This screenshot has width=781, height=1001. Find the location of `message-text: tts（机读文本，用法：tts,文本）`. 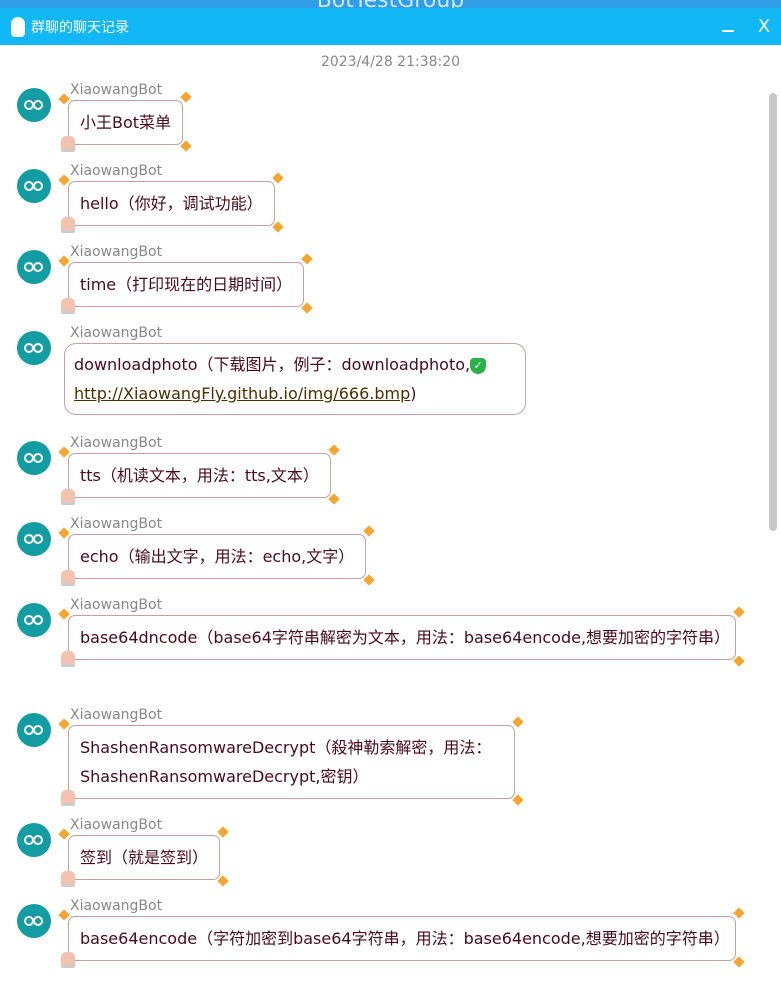

message-text: tts（机读文本，用法：tts,文本） is located at coordinates (199, 475).